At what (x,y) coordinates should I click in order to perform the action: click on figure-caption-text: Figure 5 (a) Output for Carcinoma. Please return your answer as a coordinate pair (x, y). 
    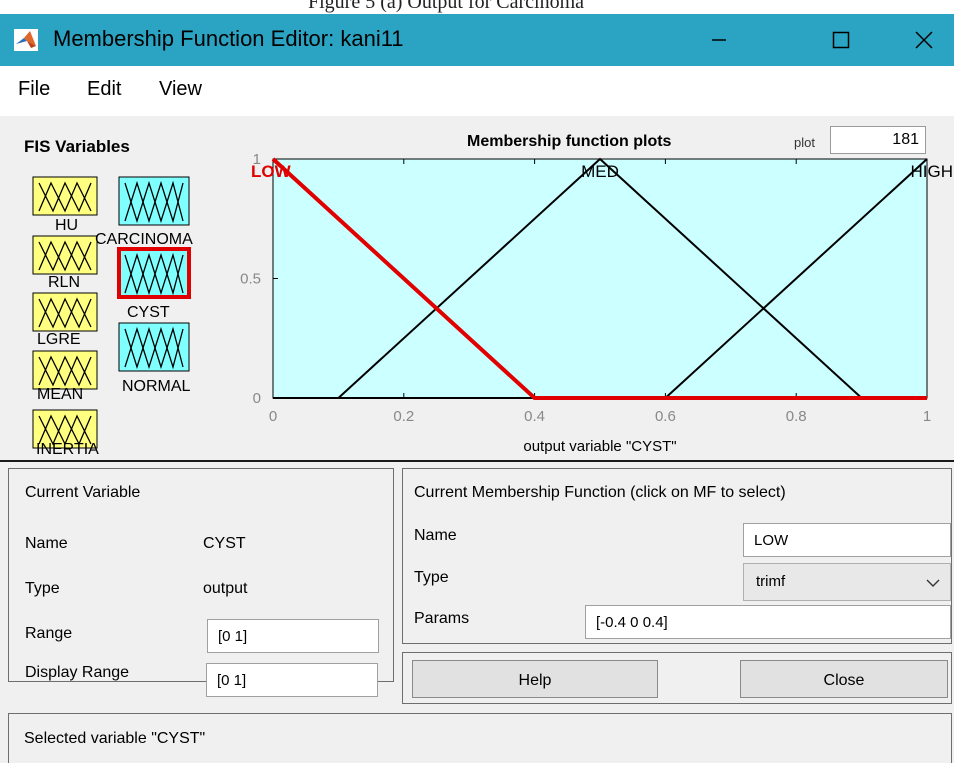
    Looking at the image, I should click on (446, 6).